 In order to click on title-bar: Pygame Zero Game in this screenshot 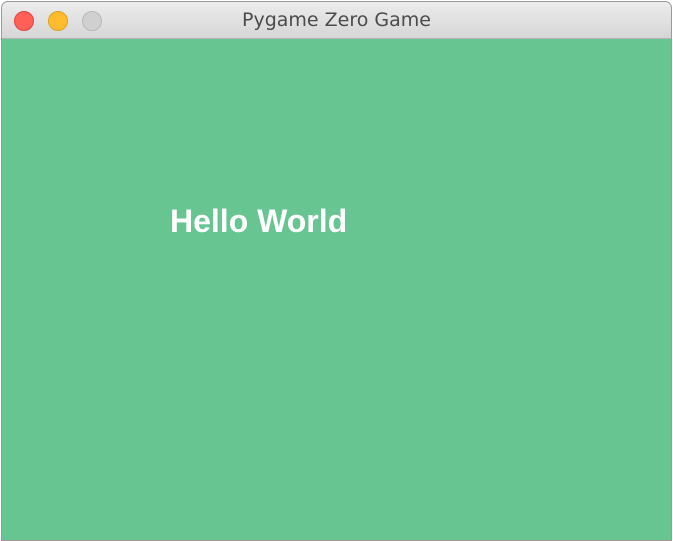, I will do `click(336, 20)`.